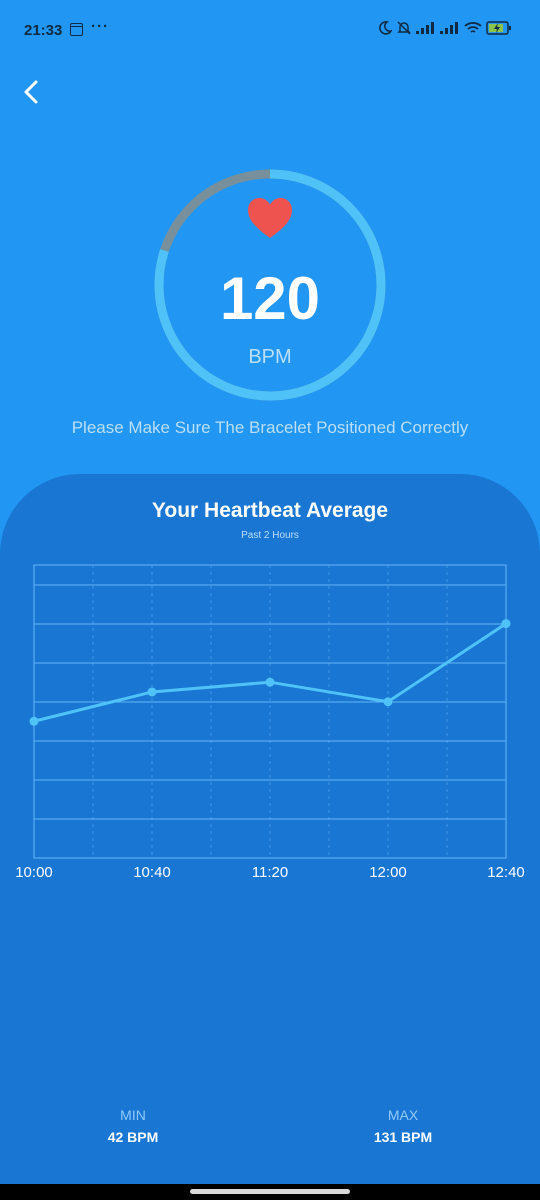 The image size is (540, 1200). Describe the element at coordinates (270, 31) in the screenshot. I see `status-bar: 21:33 ···` at that location.